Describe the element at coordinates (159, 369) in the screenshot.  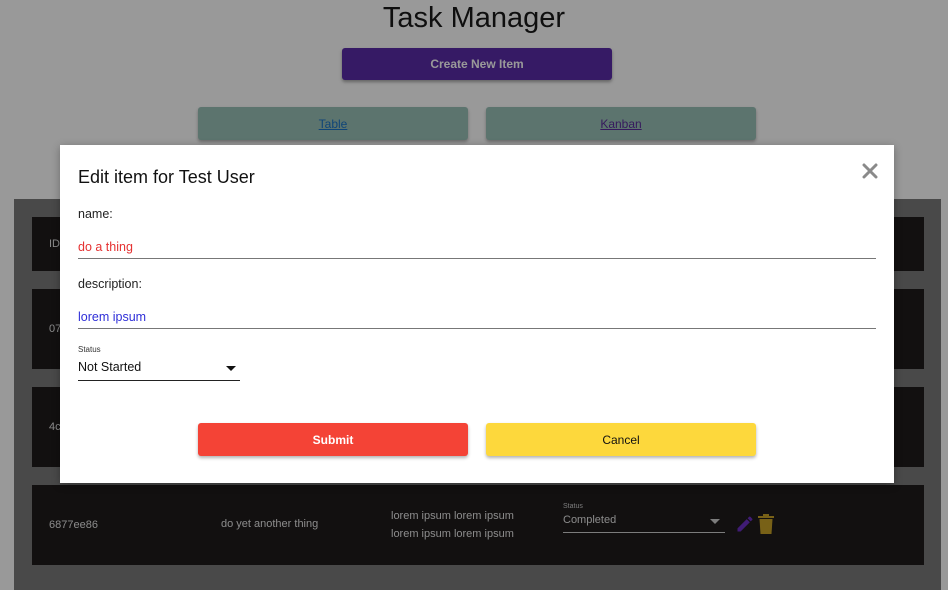
I see `status-select: Not Started` at that location.